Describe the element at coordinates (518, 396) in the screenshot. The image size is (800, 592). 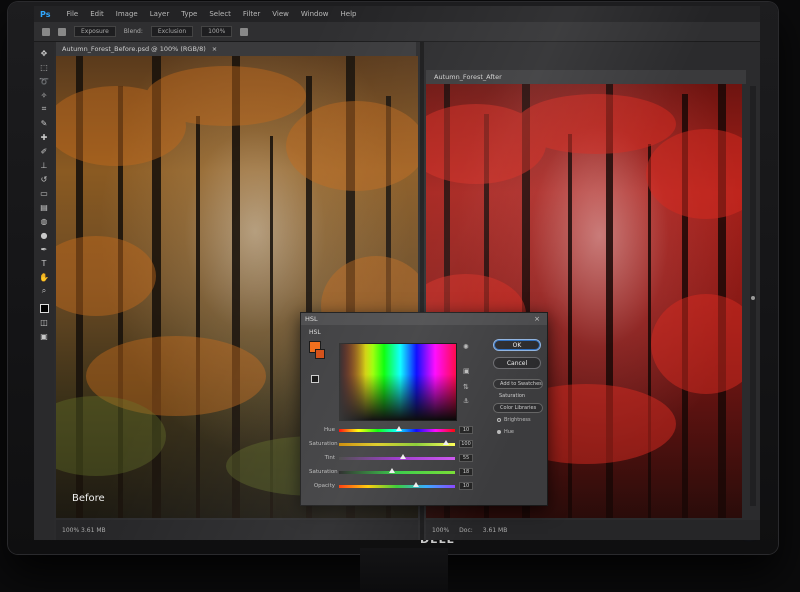
I see `option-saturation: Saturation` at that location.